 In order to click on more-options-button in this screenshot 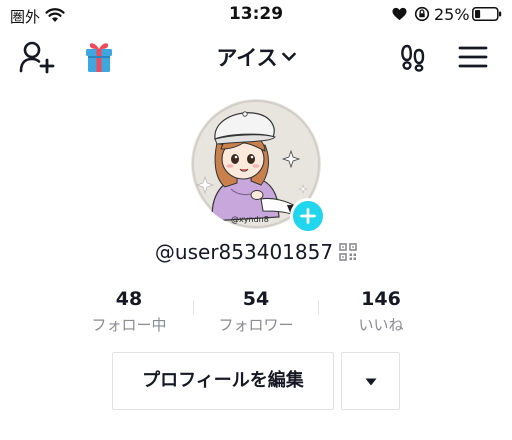, I will do `click(370, 381)`.